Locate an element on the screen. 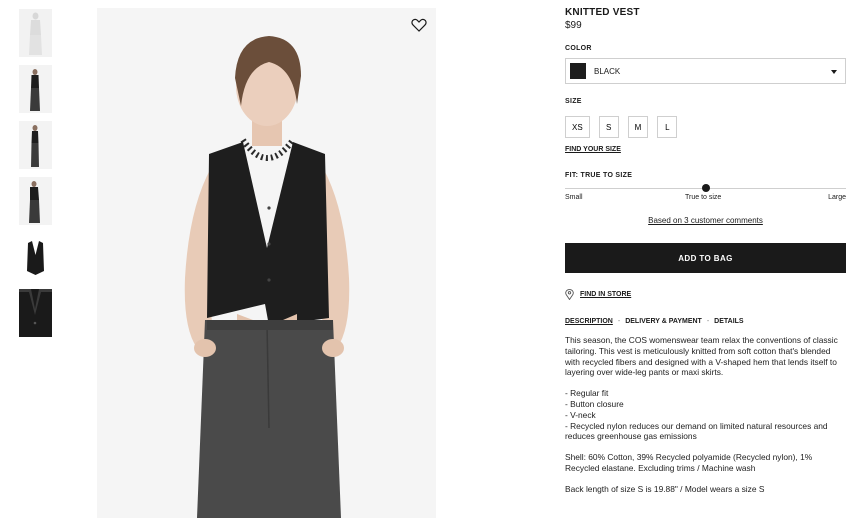 The width and height of the screenshot is (857, 524). tab-details: DETAILS is located at coordinates (728, 321).